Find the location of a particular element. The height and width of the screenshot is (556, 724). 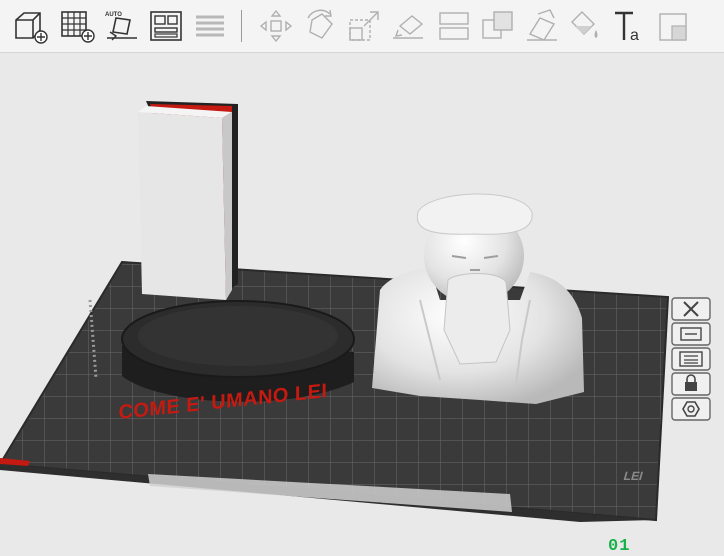

cut-button is located at coordinates (454, 26).